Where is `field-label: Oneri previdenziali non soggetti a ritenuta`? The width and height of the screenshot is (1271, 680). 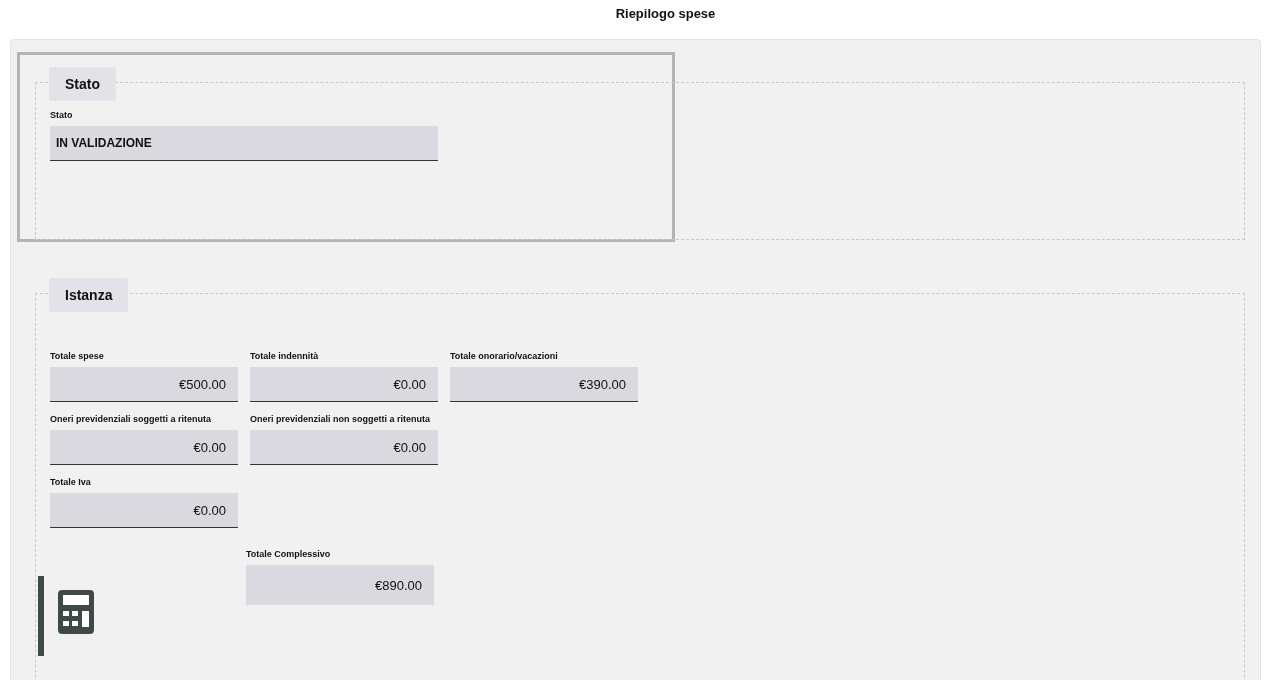 field-label: Oneri previdenziali non soggetti a ritenuta is located at coordinates (341, 419).